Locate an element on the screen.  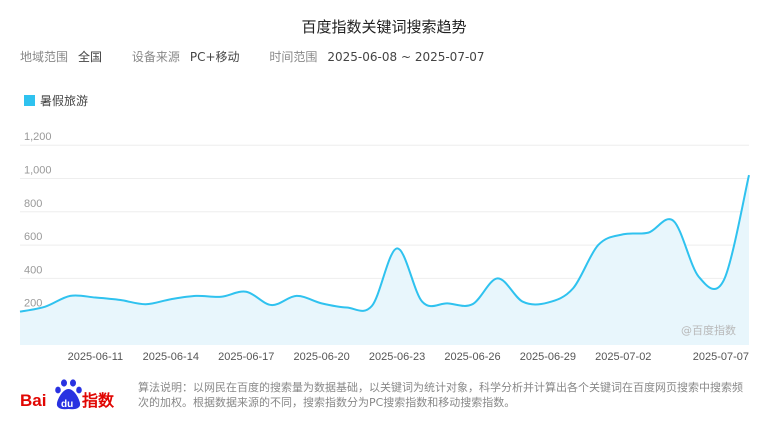
x-tick-label: 2025-07-07 is located at coordinates (721, 357).